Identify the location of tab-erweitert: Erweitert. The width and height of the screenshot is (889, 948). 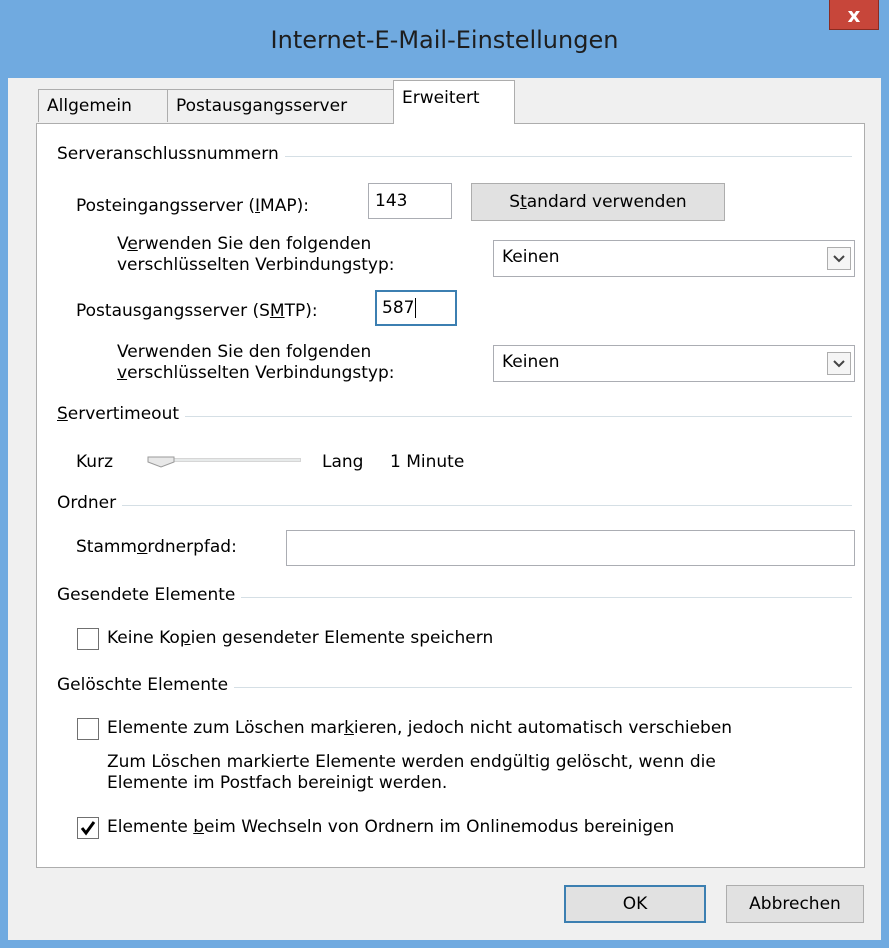
(454, 102).